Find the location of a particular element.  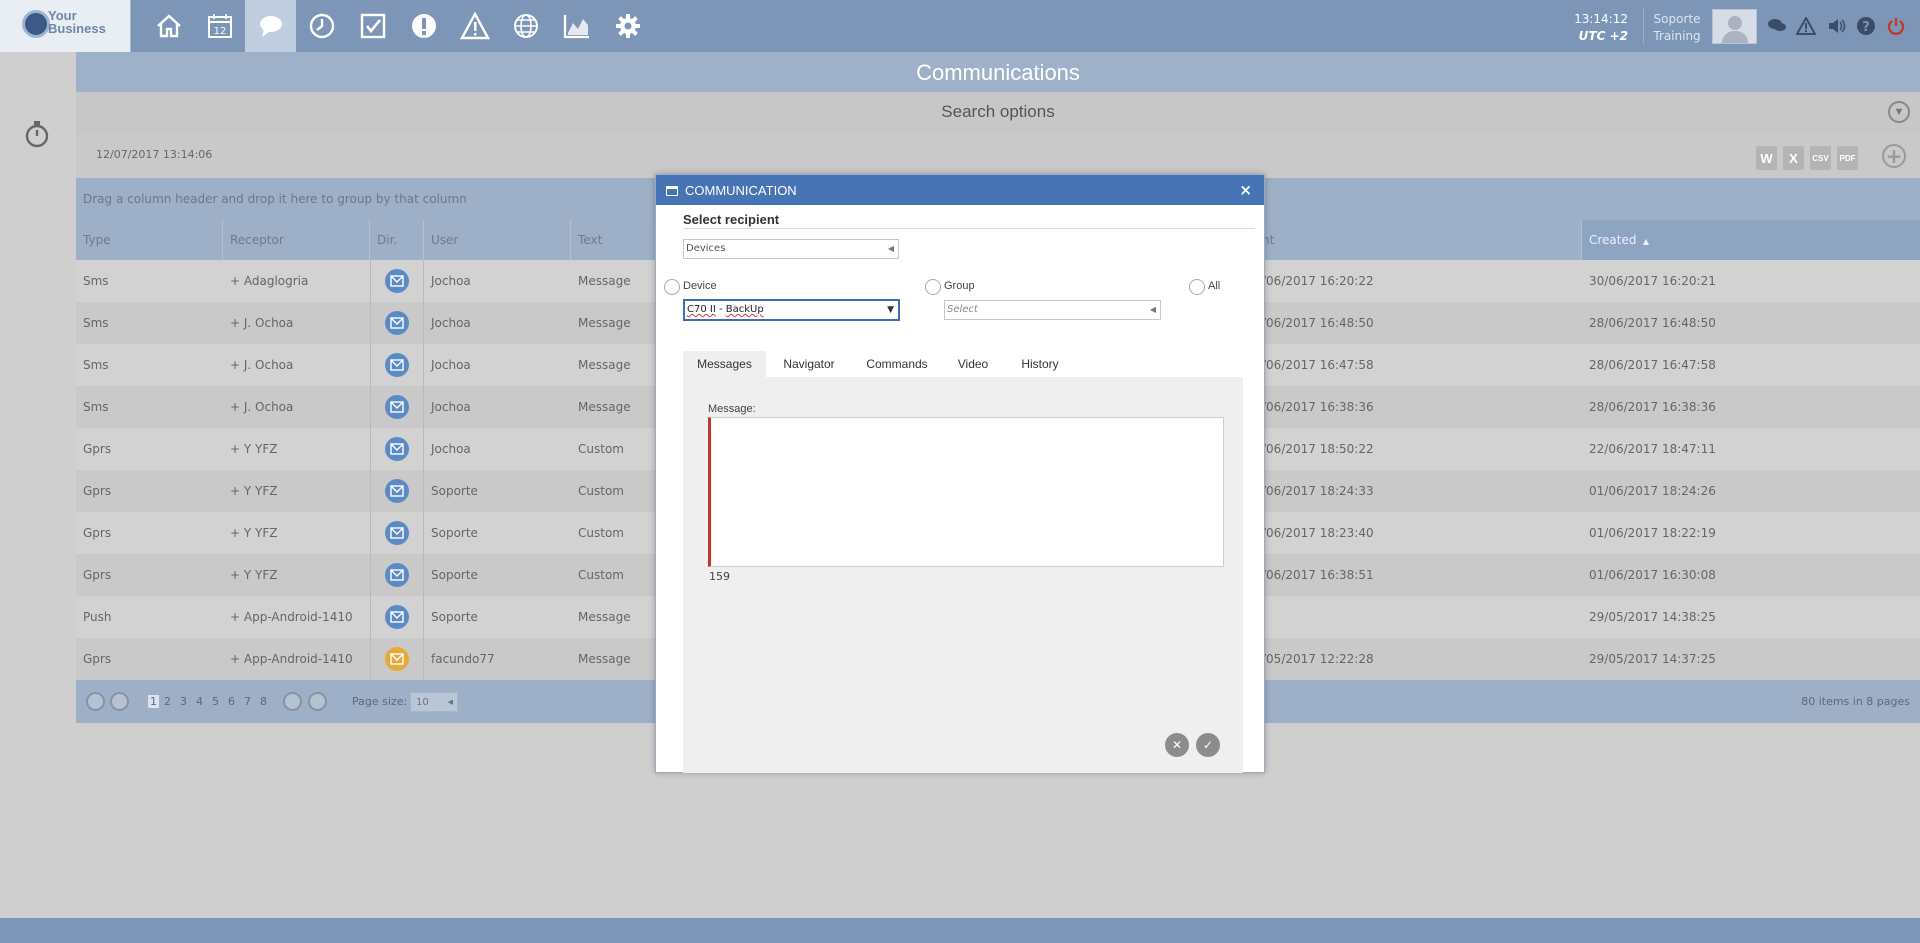

first-page-button is located at coordinates (95, 701).